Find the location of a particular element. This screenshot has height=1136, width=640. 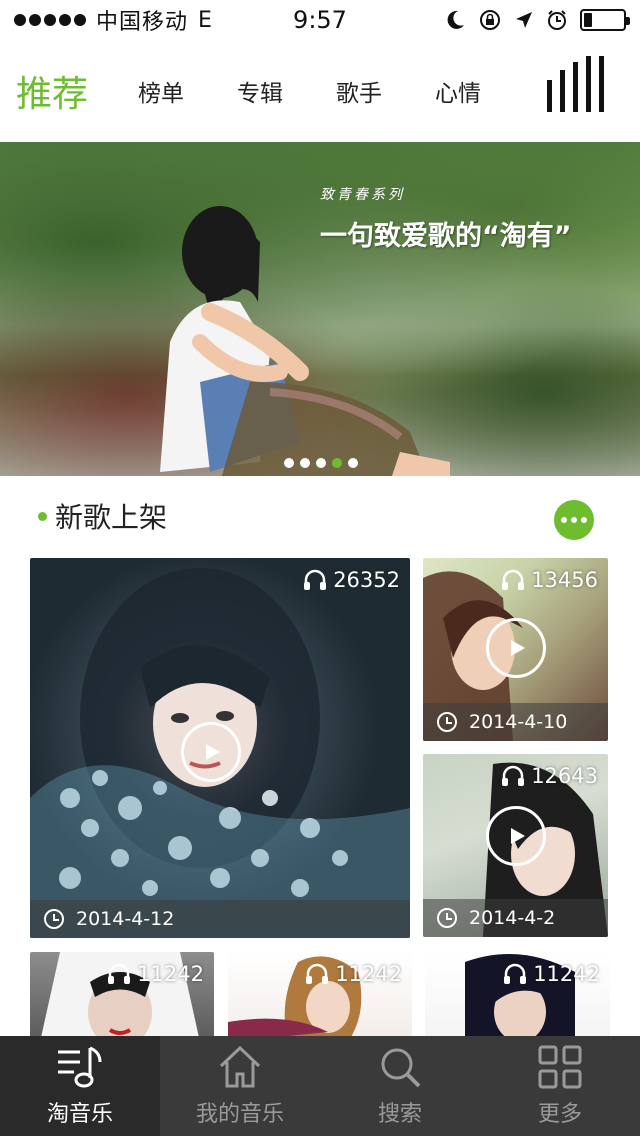

tab-tao-music: 淘音乐 is located at coordinates (80, 1086).